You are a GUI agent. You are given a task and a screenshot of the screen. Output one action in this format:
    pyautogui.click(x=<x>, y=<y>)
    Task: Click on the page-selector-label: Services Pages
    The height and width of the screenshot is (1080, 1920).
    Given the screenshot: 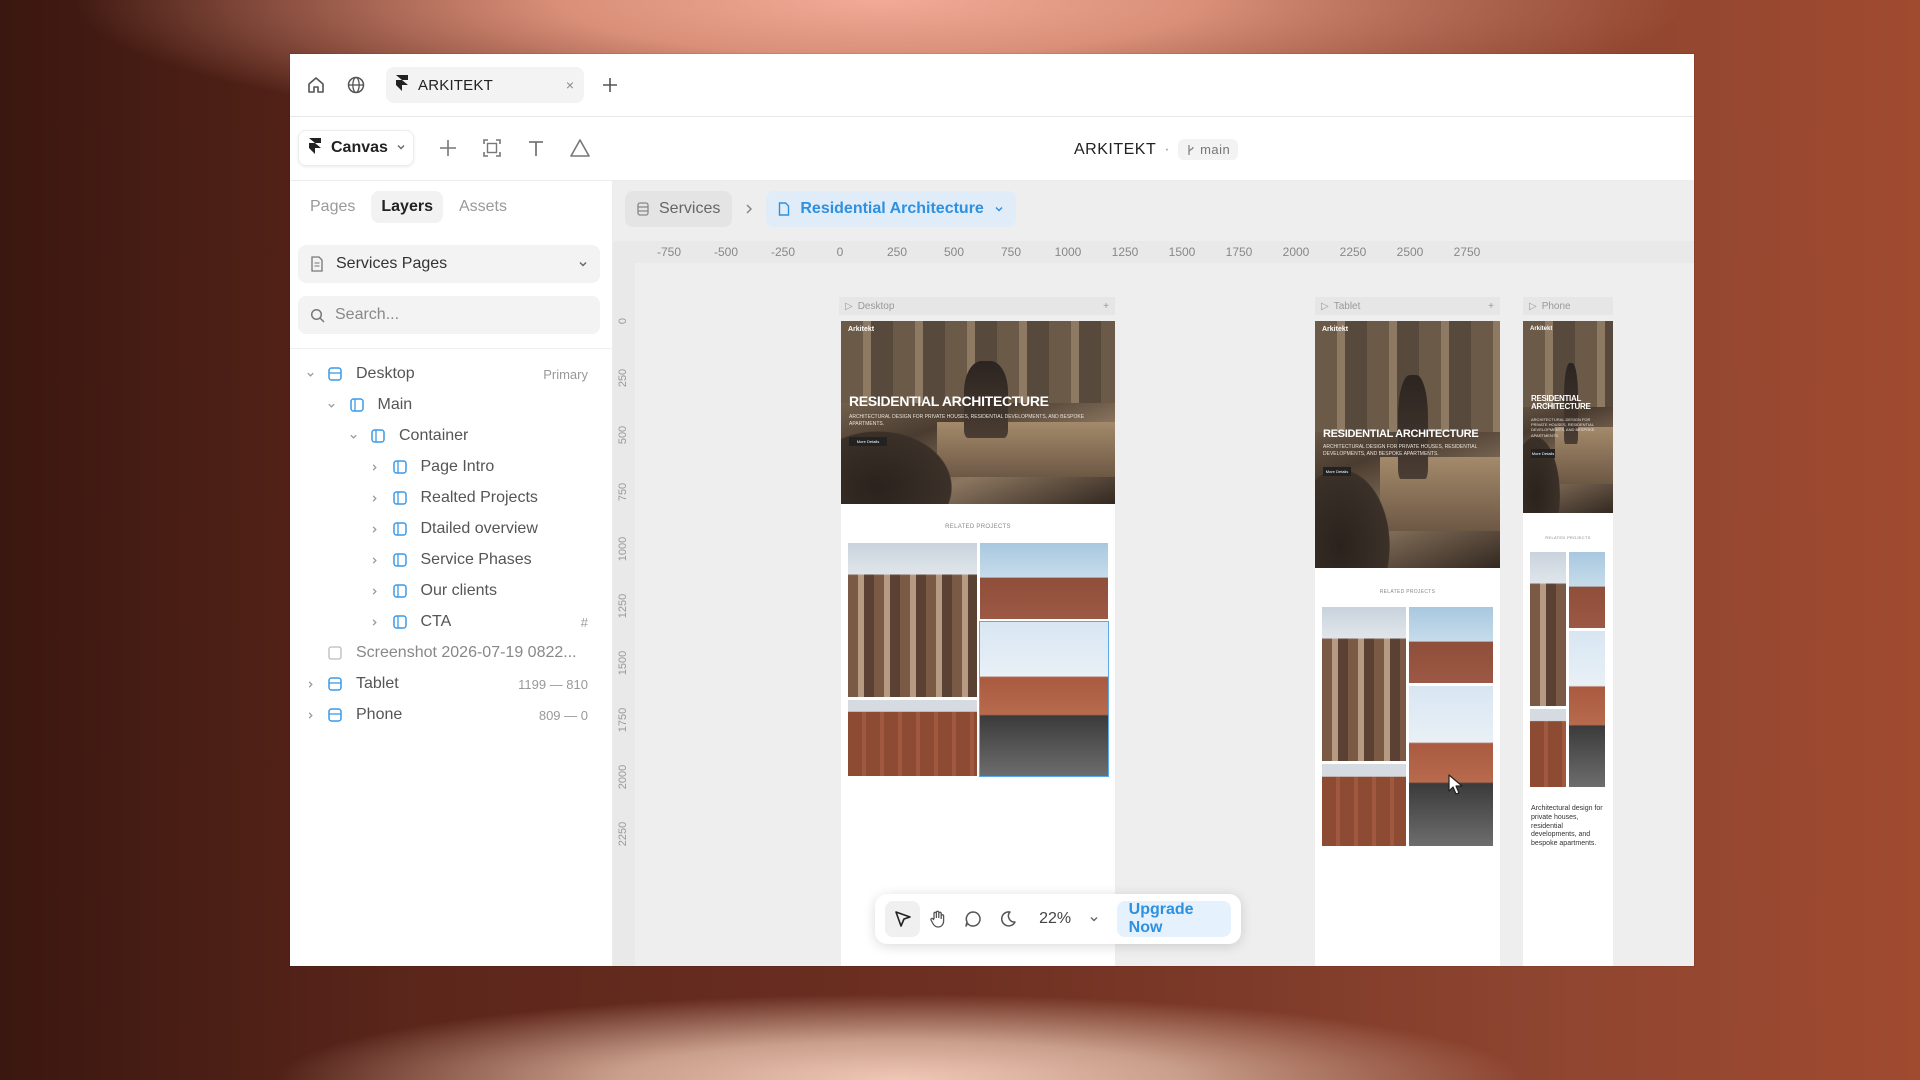 What is the action you would take?
    pyautogui.click(x=392, y=263)
    